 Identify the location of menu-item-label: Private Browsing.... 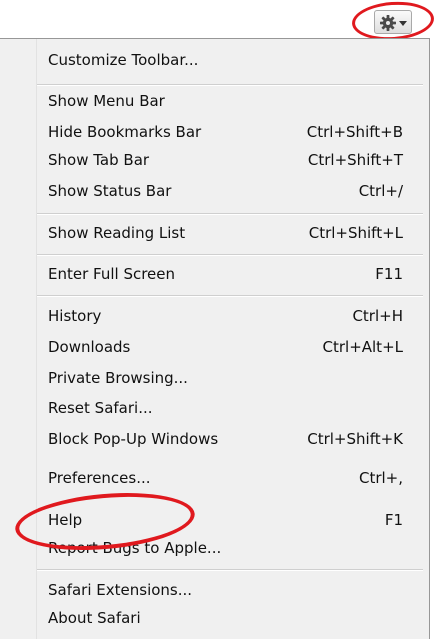
(118, 378).